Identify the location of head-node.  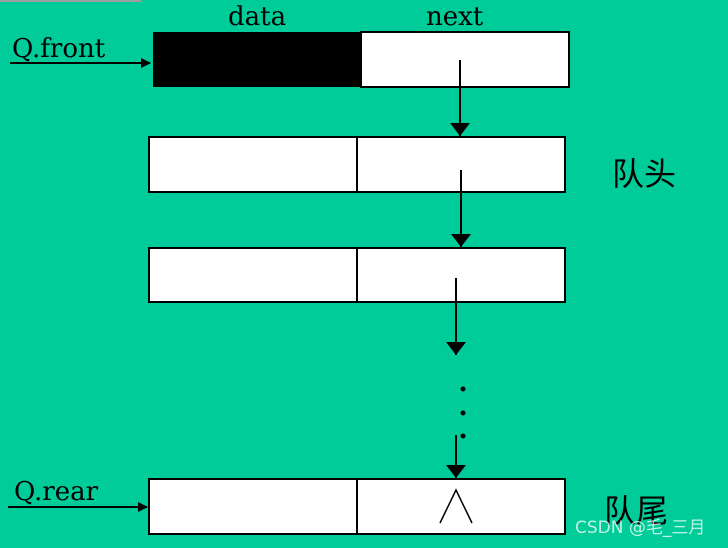
(361, 59).